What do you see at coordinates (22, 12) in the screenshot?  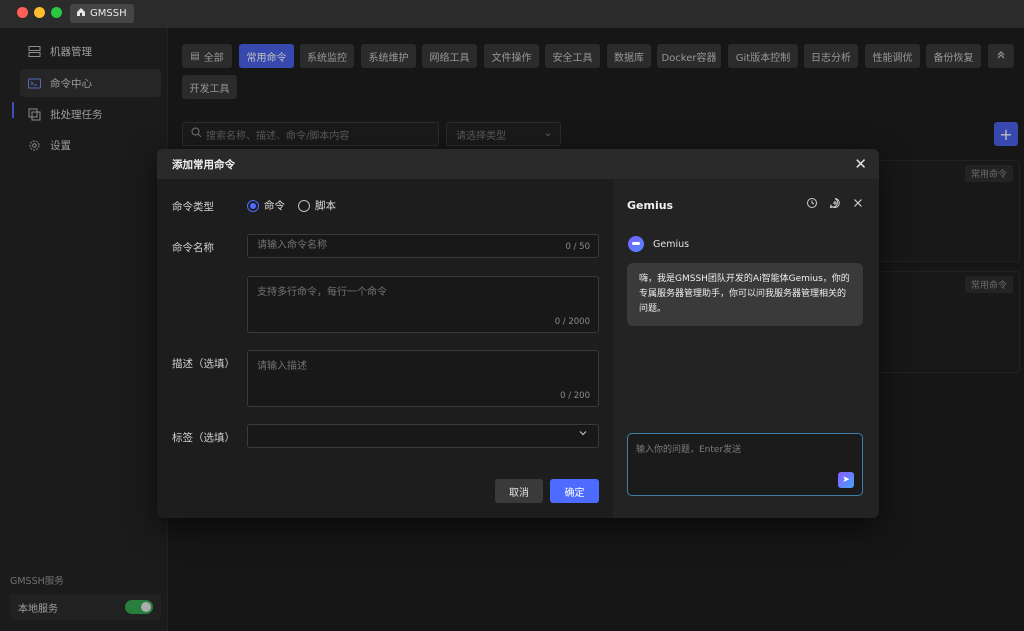 I see `close-window-button` at bounding box center [22, 12].